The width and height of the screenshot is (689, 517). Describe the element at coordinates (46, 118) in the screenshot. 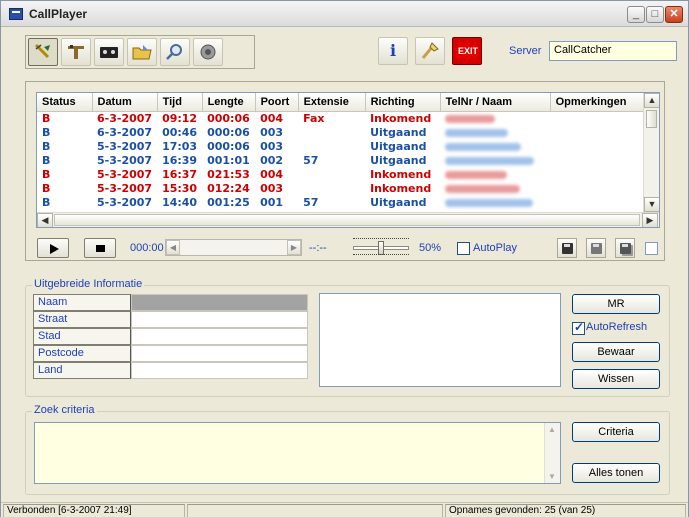

I see `call-cell-status: B` at that location.